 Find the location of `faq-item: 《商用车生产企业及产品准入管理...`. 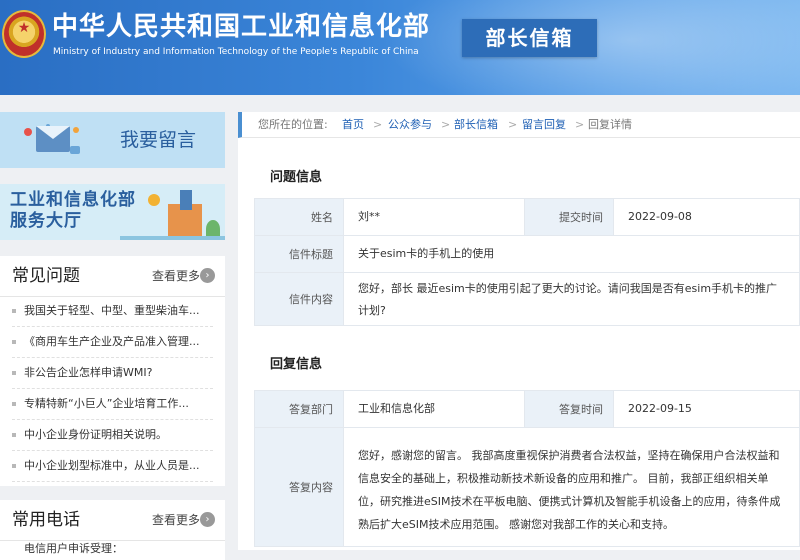

faq-item: 《商用车生产企业及产品准入管理... is located at coordinates (112, 342).